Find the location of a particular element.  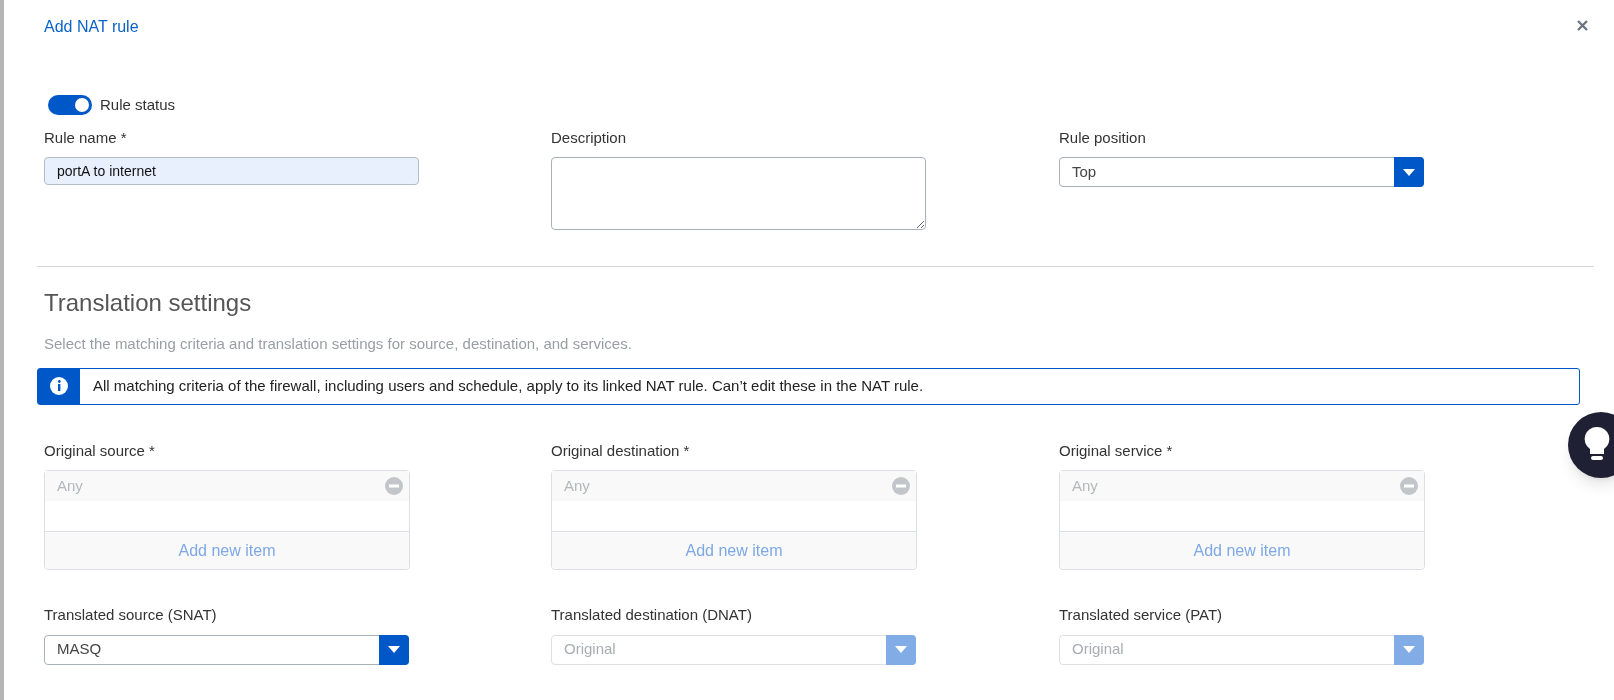

field-label: Original service * is located at coordinates (1116, 450).